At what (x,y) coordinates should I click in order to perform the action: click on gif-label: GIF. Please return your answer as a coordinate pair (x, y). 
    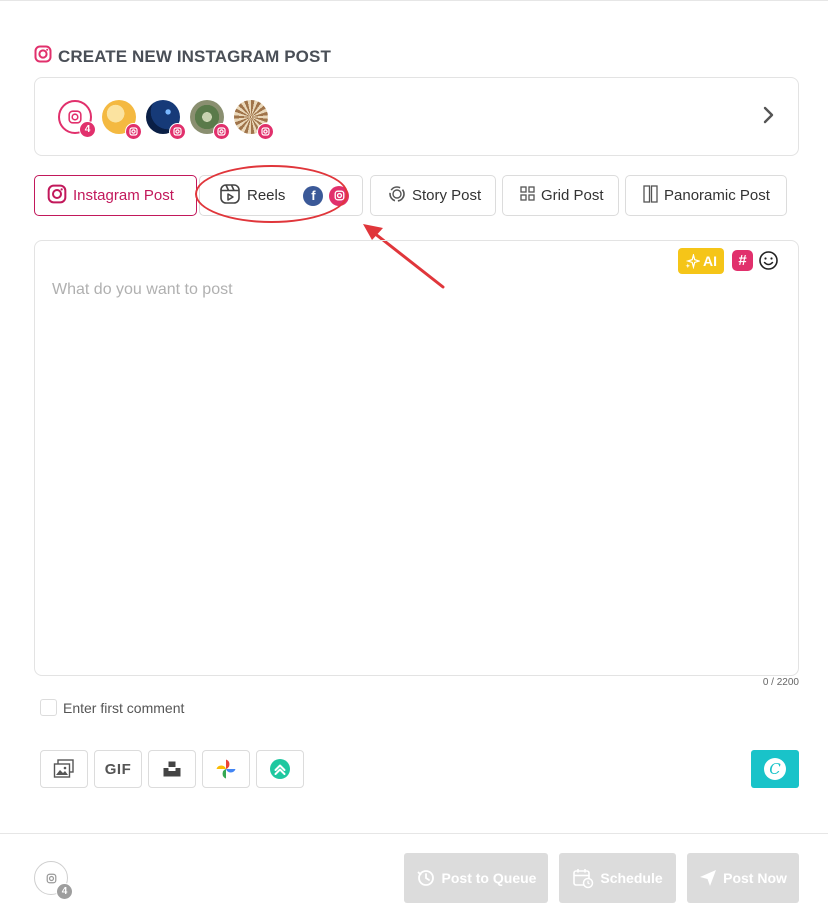
    Looking at the image, I should click on (118, 769).